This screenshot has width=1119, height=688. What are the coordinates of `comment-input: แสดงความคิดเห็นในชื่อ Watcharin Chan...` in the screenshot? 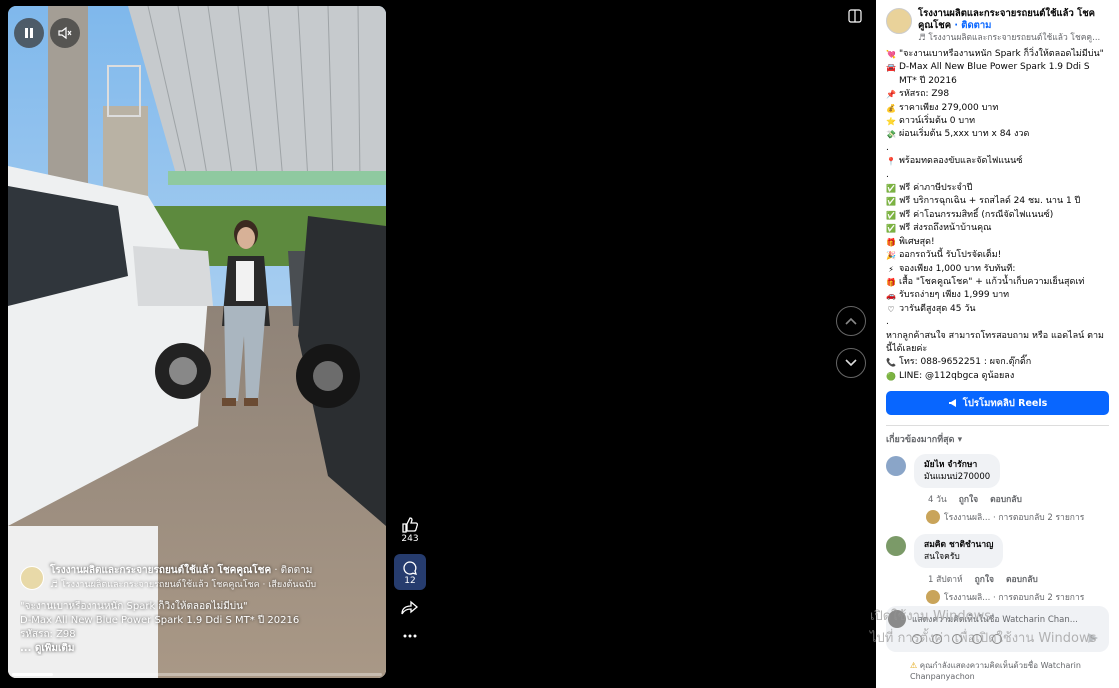 It's located at (1006, 619).